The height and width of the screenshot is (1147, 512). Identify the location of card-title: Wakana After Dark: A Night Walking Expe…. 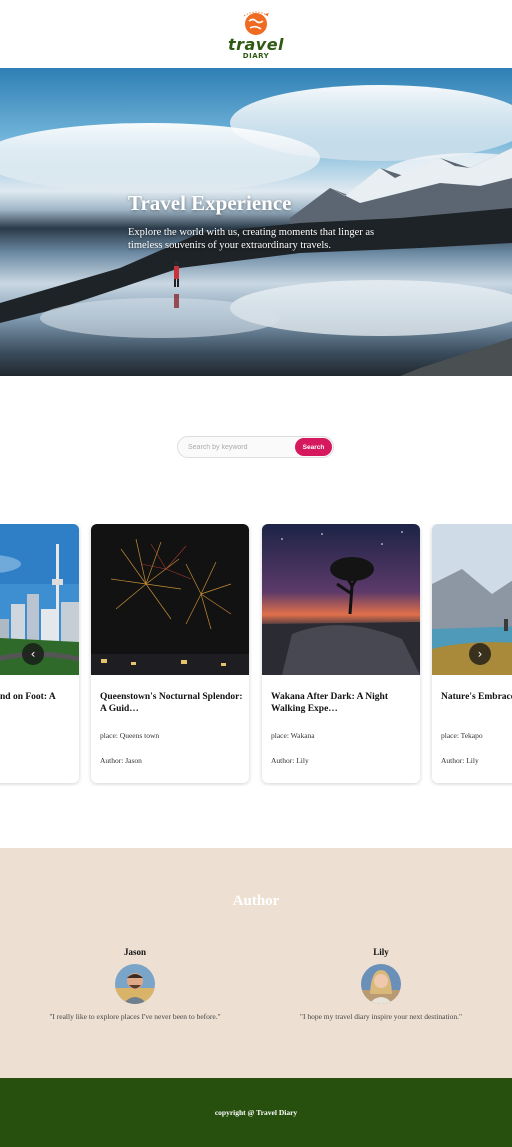
(330, 703).